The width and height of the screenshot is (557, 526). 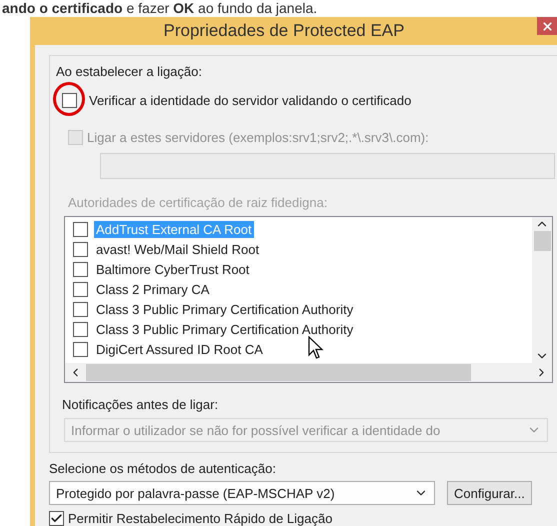 I want to click on section-label: Autoridades de certificação de raiz fidedigna:, so click(x=198, y=202).